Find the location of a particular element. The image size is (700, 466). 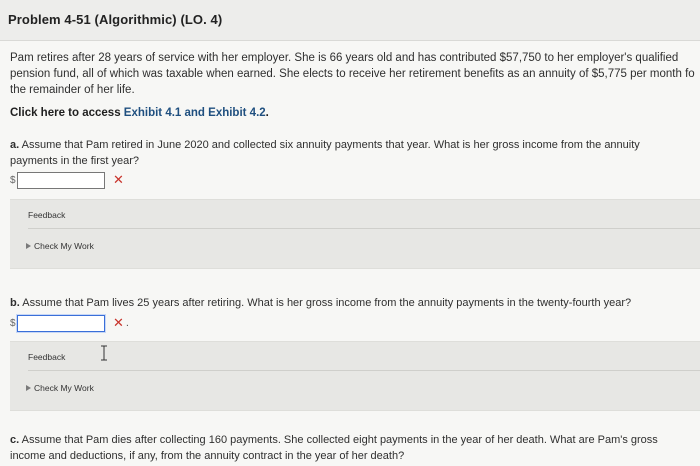

problem-header: Problem 4-51 (Algorithmic) (LO. 4) is located at coordinates (350, 20).